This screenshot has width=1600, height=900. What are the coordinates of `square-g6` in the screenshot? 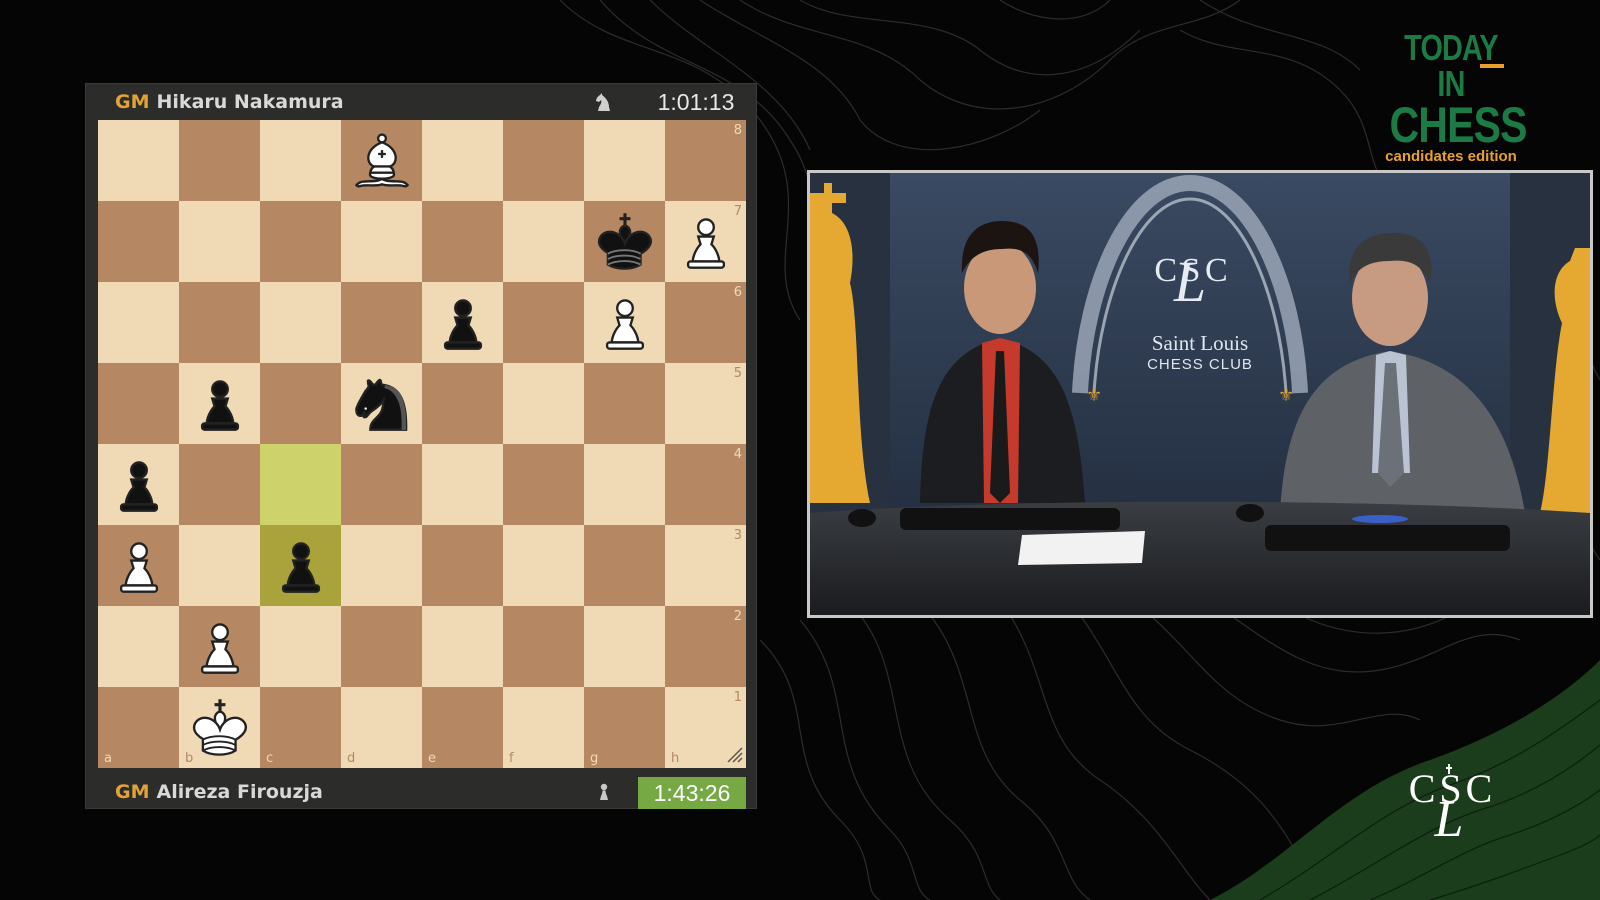 It's located at (624, 322).